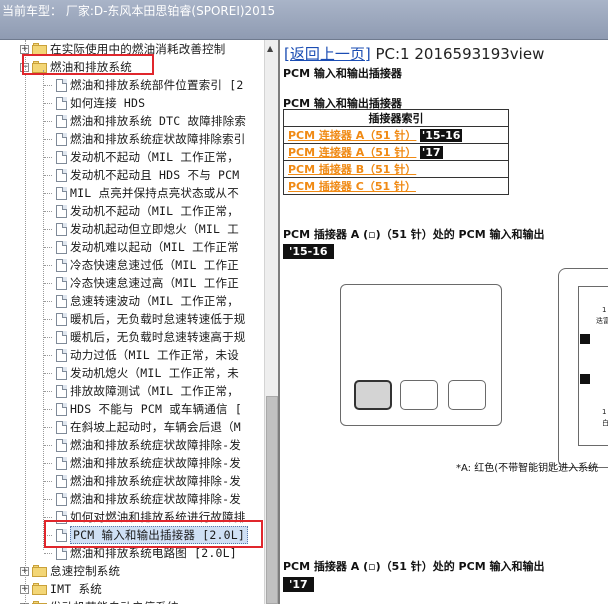 The width and height of the screenshot is (608, 604). Describe the element at coordinates (141, 391) in the screenshot. I see `tree-doc-item: 排放故障测试（MIL 工作正常，` at that location.